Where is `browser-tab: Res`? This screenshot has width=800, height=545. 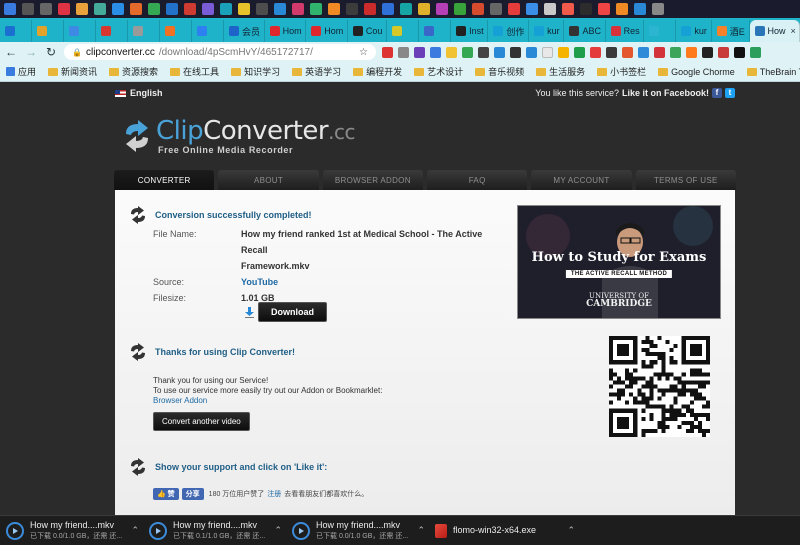 browser-tab: Res is located at coordinates (625, 31).